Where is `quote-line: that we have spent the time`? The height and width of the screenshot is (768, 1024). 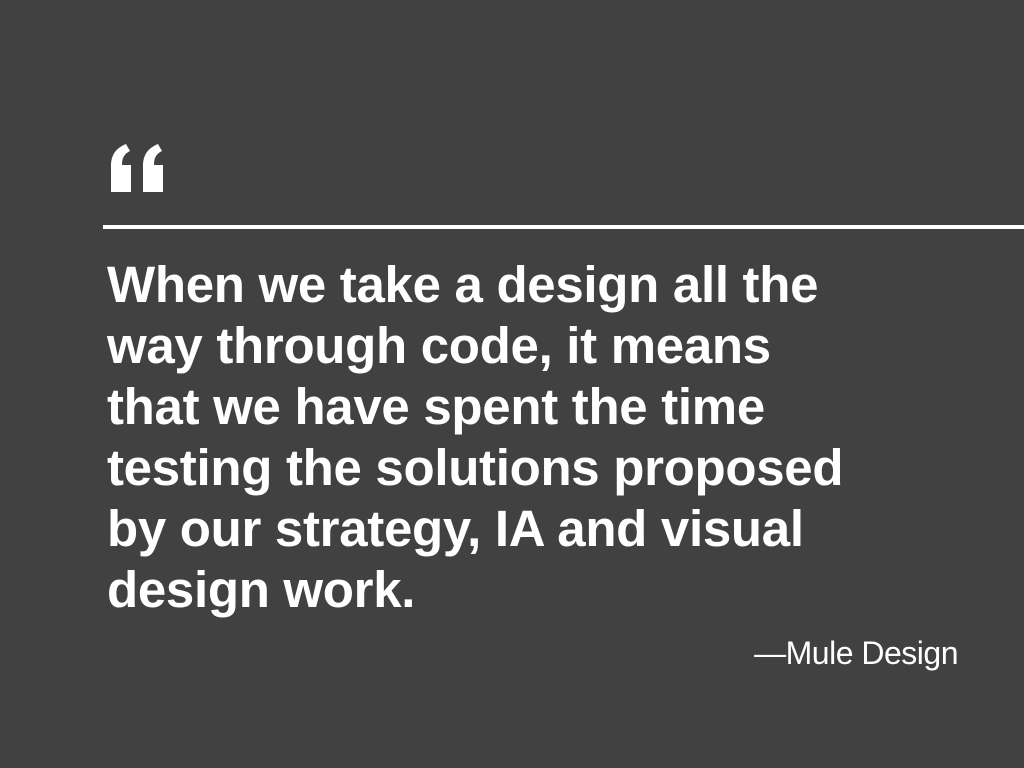 quote-line: that we have spent the time is located at coordinates (436, 406).